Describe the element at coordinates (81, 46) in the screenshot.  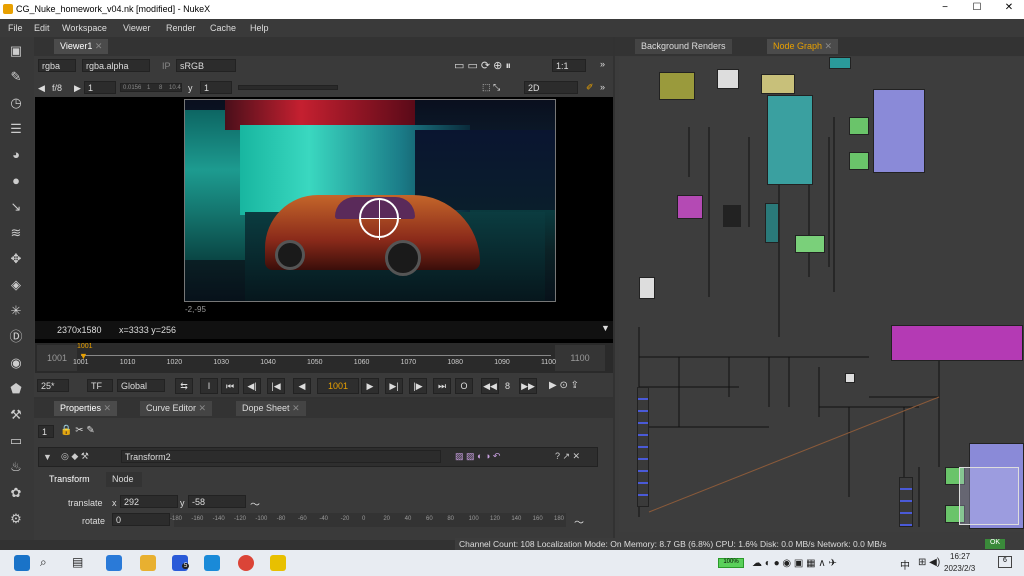
I see `tab-viewer1: Viewer1 ✕` at that location.